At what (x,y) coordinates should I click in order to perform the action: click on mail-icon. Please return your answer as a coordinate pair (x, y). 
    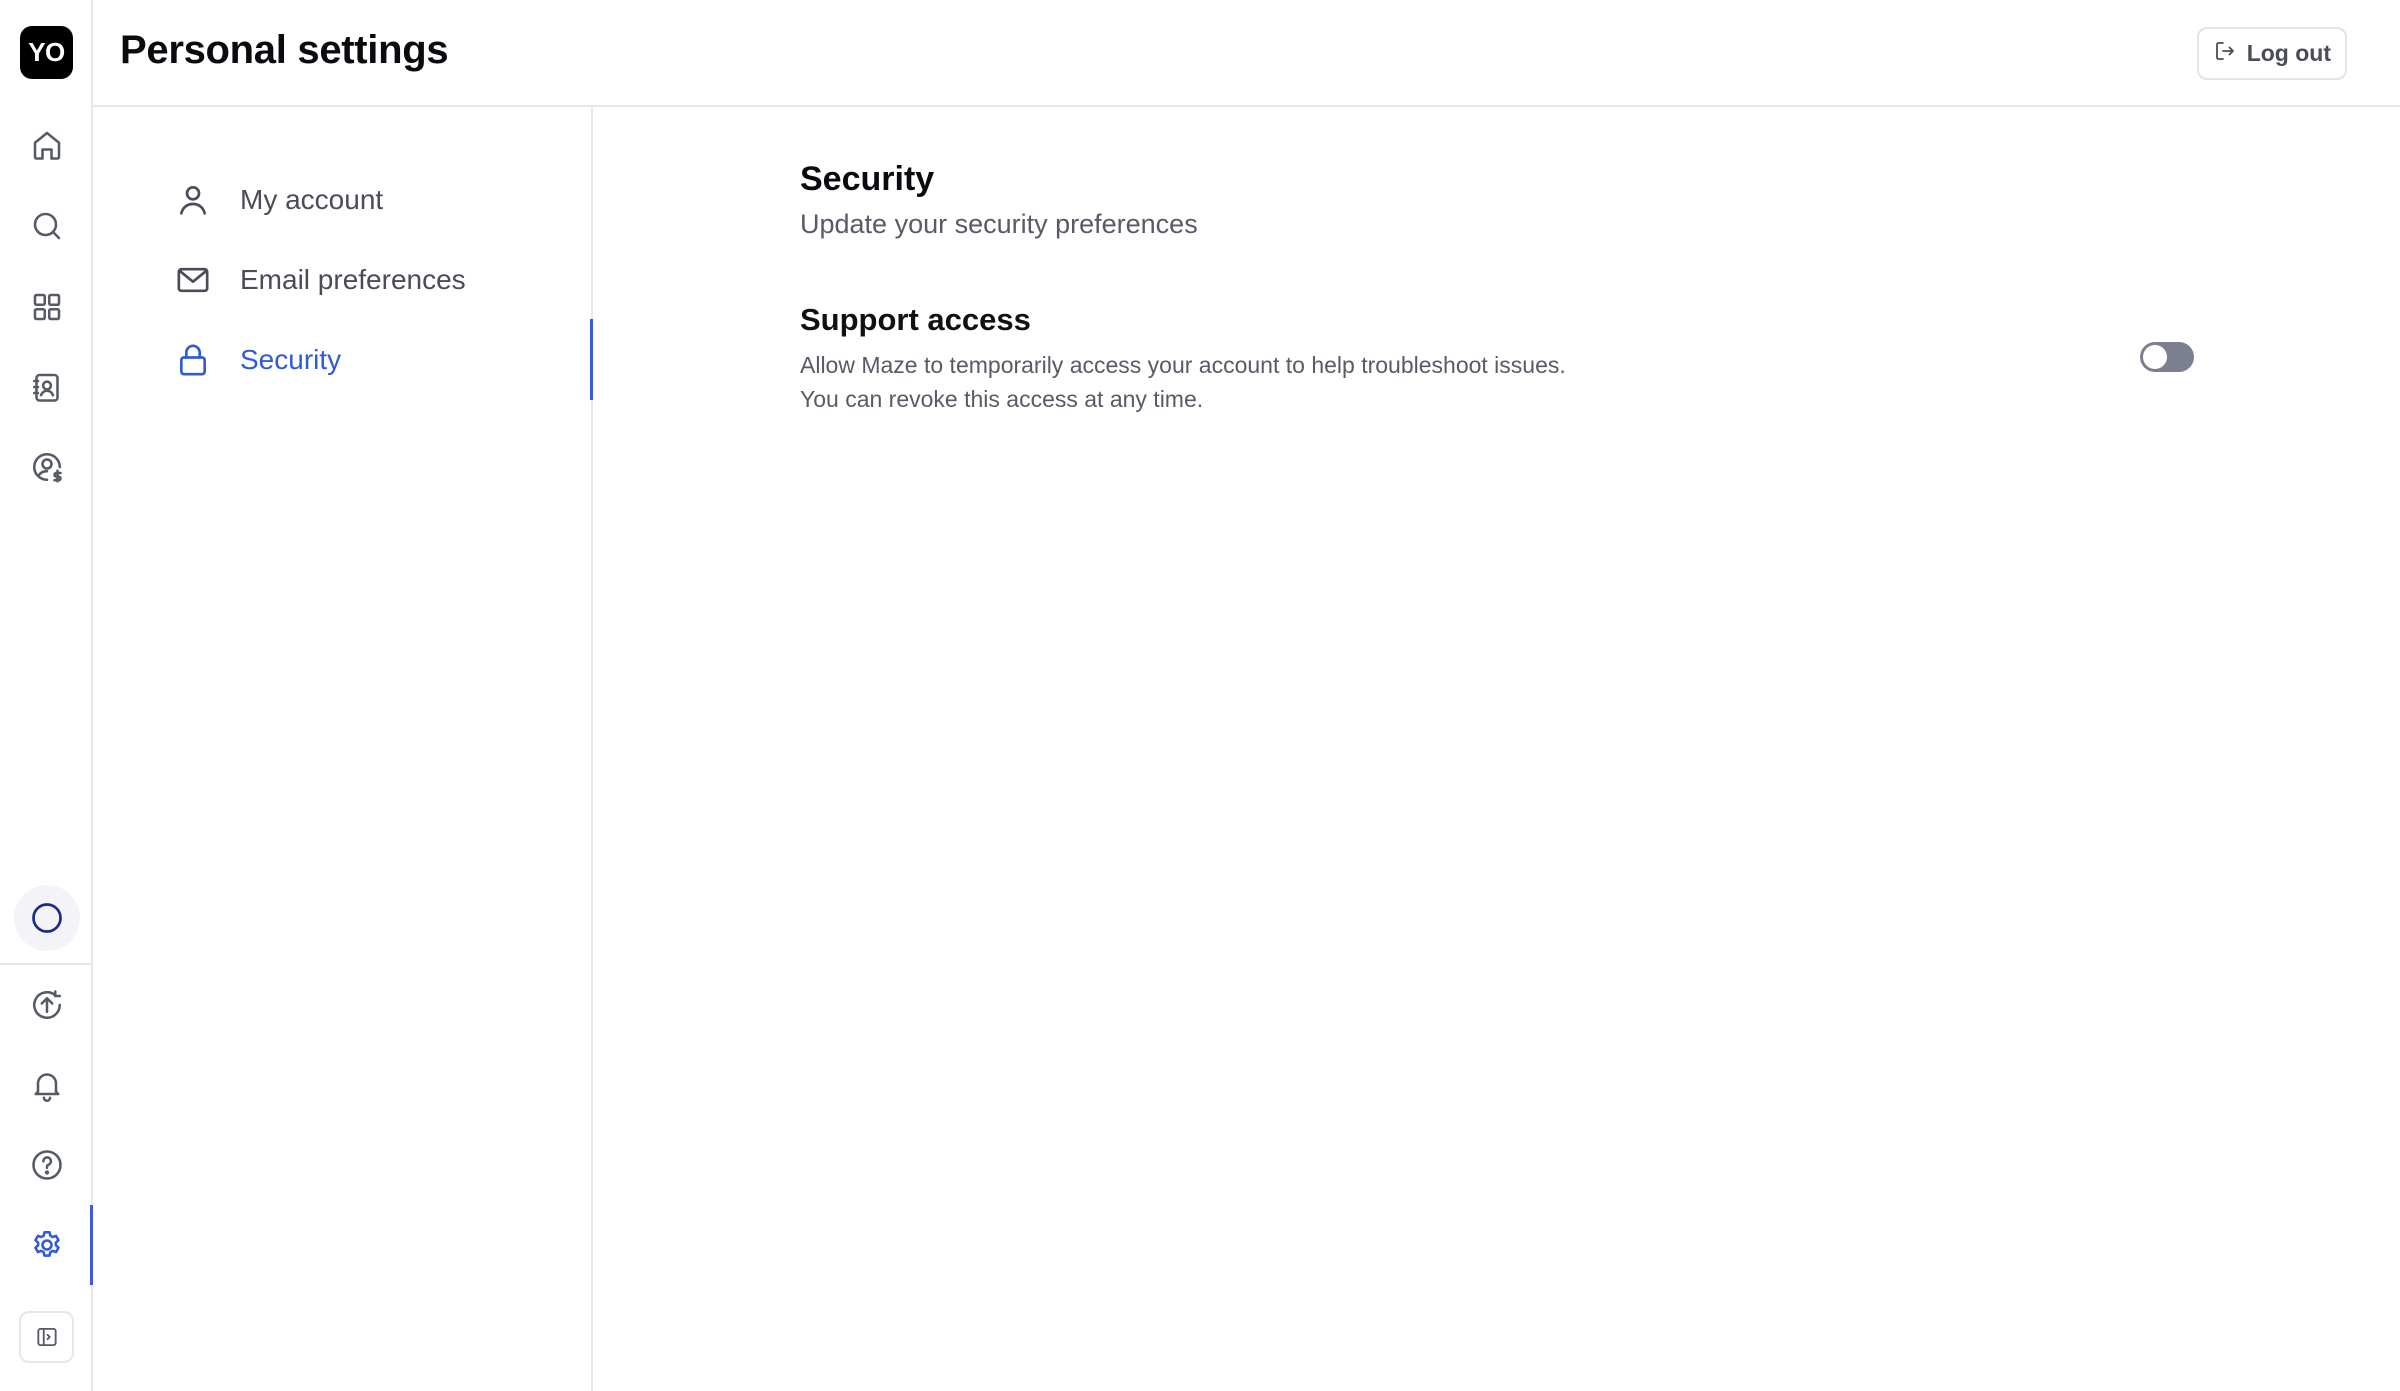
    Looking at the image, I should click on (193, 280).